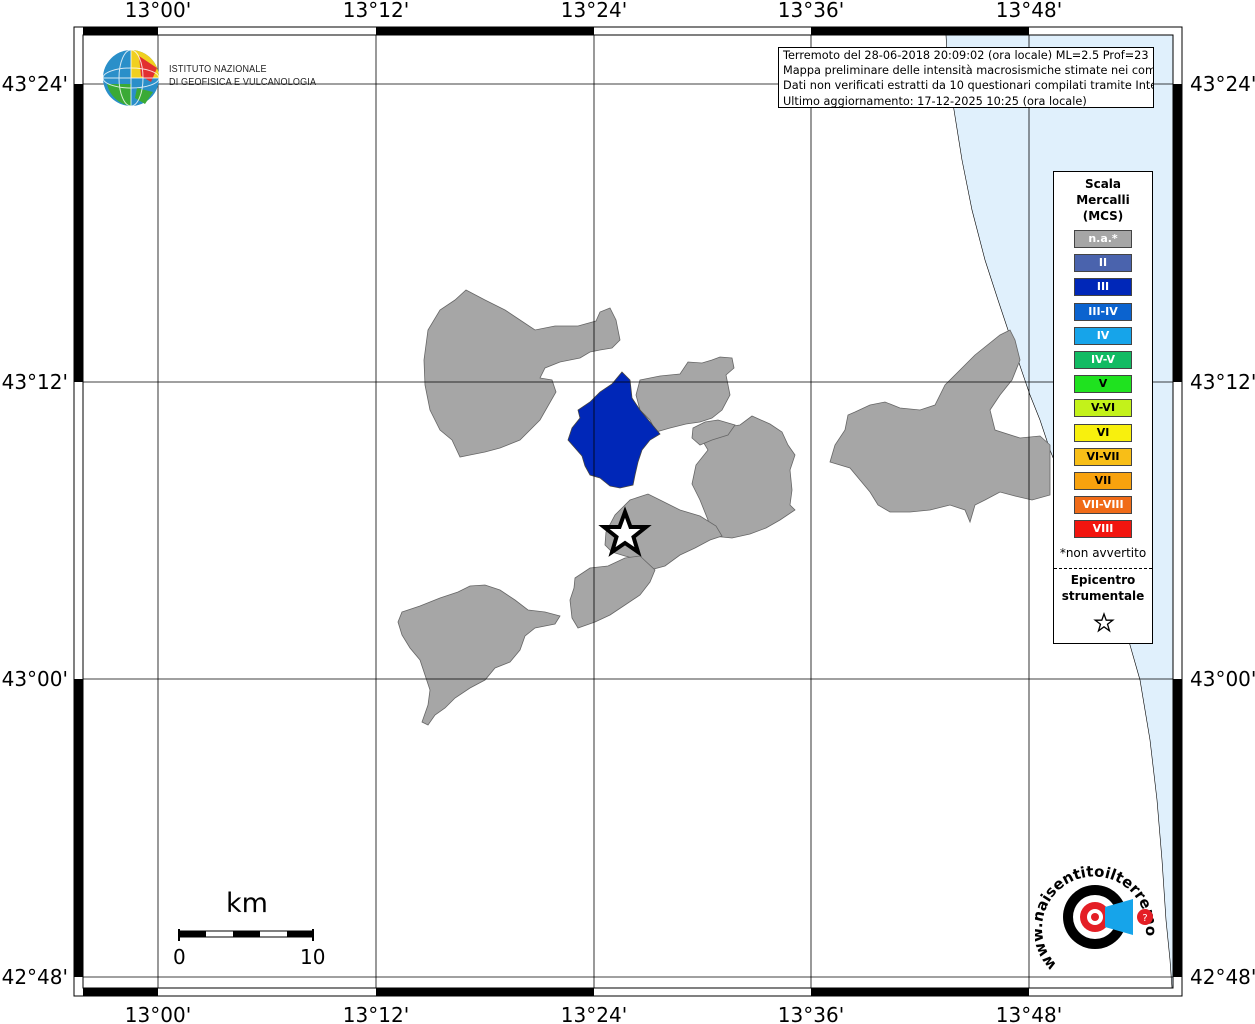  I want to click on legend-note: *non avvertito, so click(1103, 553).